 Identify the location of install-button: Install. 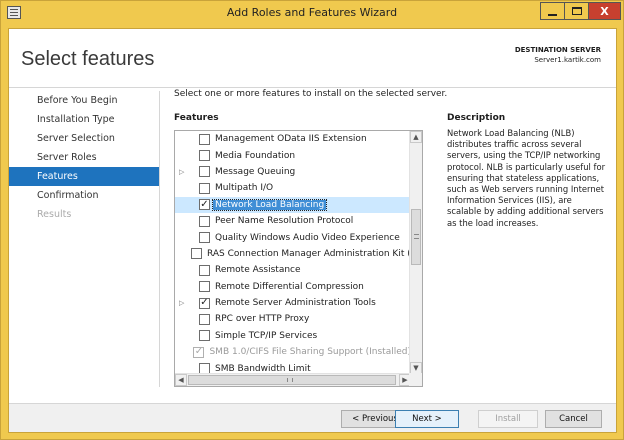
(508, 419).